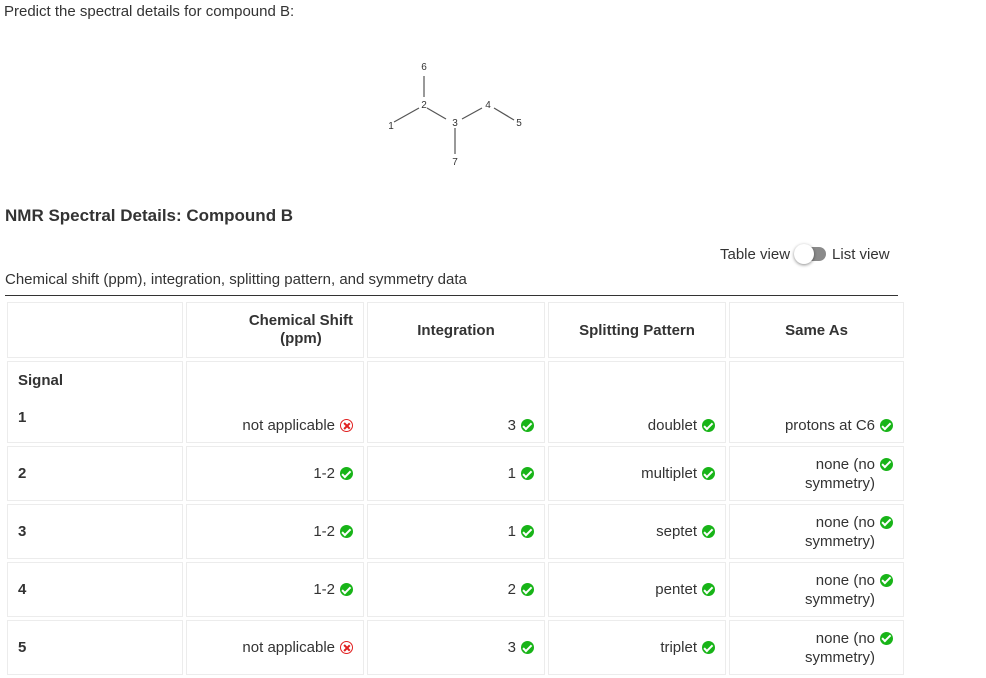 Image resolution: width=986 pixels, height=678 pixels. Describe the element at coordinates (95, 589) in the screenshot. I see `signal-number: 4` at that location.